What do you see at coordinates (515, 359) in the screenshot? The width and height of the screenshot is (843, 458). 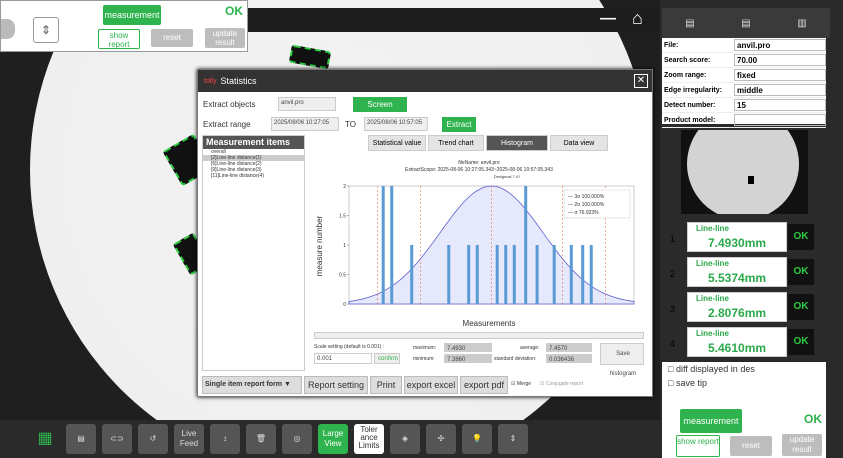 I see `std-dev-label: standard deviation:` at bounding box center [515, 359].